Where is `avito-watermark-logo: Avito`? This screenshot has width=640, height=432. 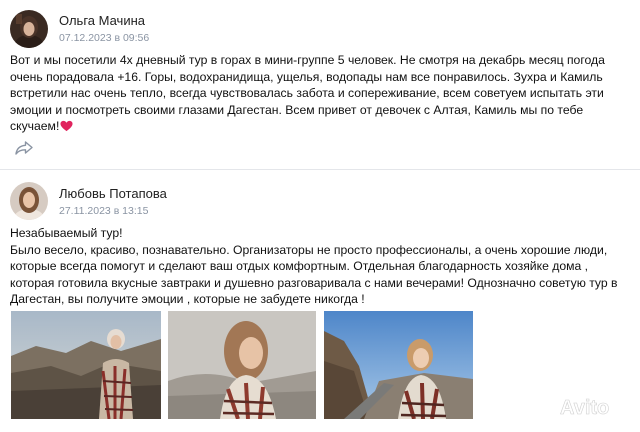 avito-watermark-logo: Avito is located at coordinates (571, 408).